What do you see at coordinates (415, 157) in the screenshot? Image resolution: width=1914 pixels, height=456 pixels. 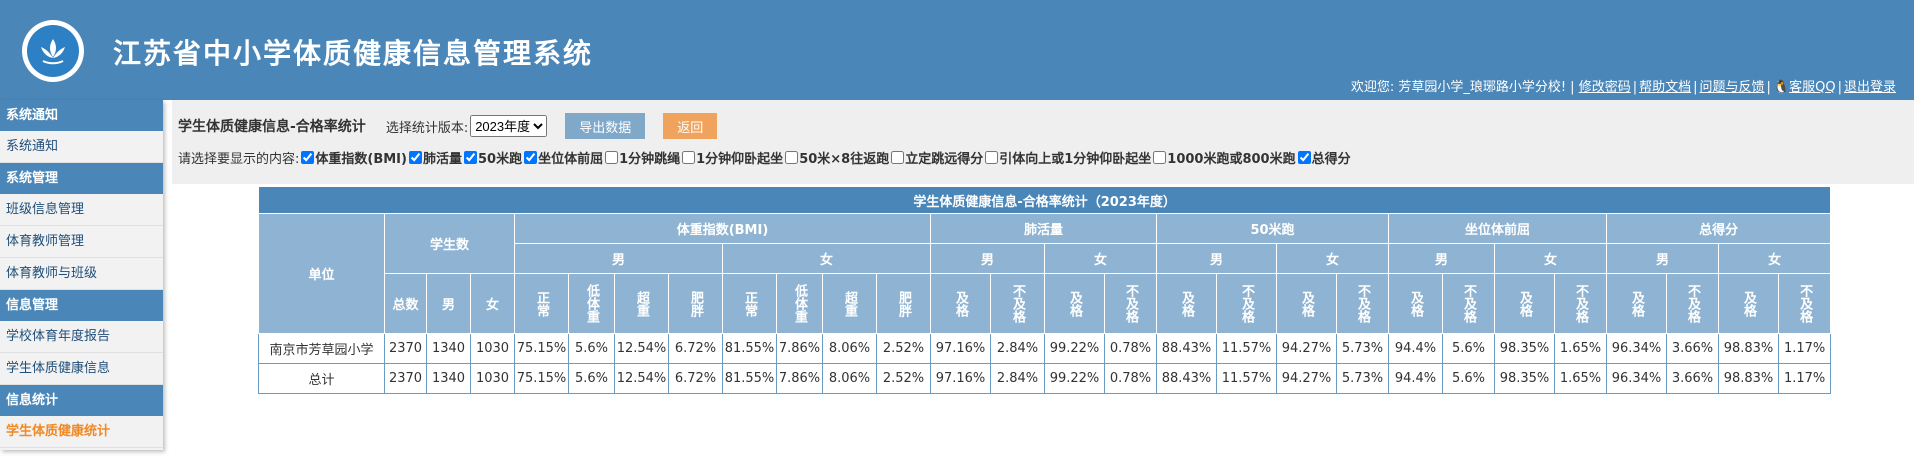 I see `checkbox-lung` at bounding box center [415, 157].